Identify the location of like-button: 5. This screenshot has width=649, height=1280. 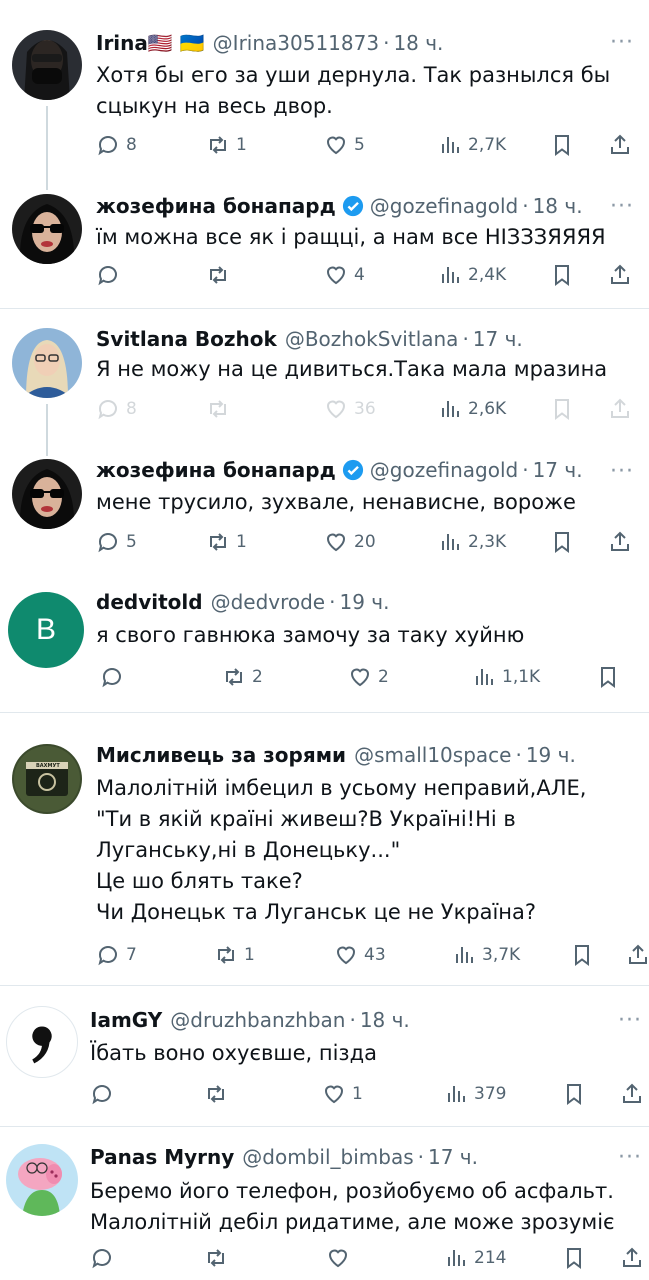
(344, 145).